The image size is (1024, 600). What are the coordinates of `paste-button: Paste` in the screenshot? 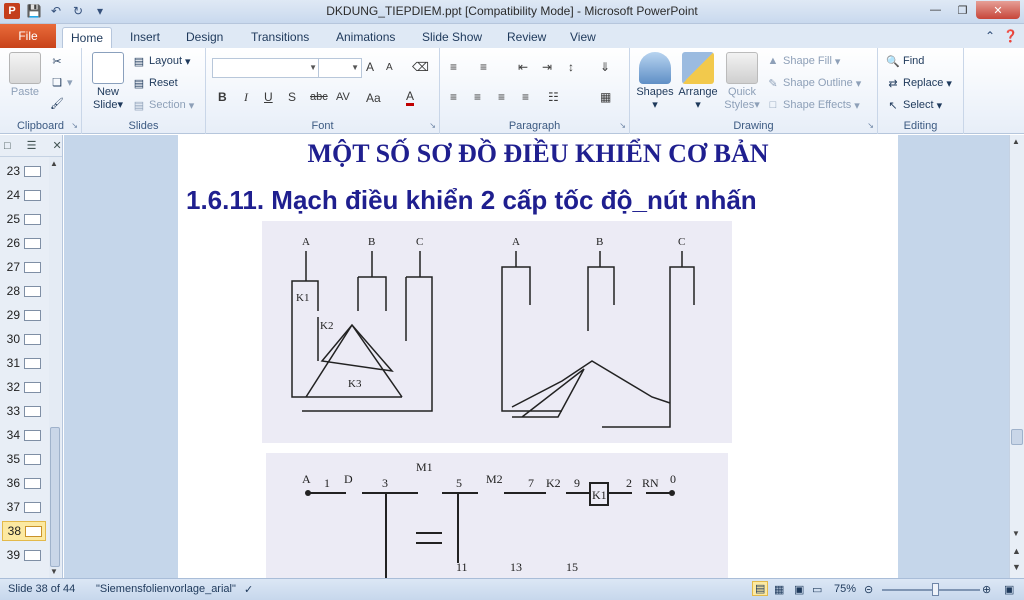 It's located at (25, 75).